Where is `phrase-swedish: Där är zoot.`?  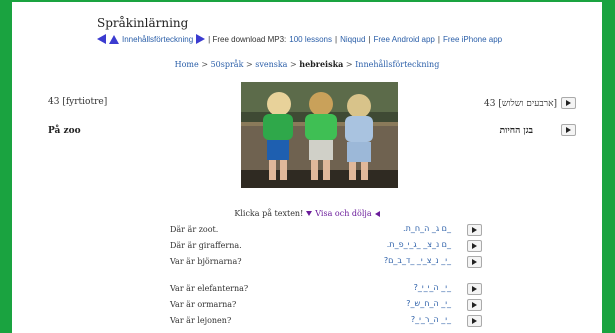
phrase-swedish: Där är zoot. is located at coordinates (194, 229).